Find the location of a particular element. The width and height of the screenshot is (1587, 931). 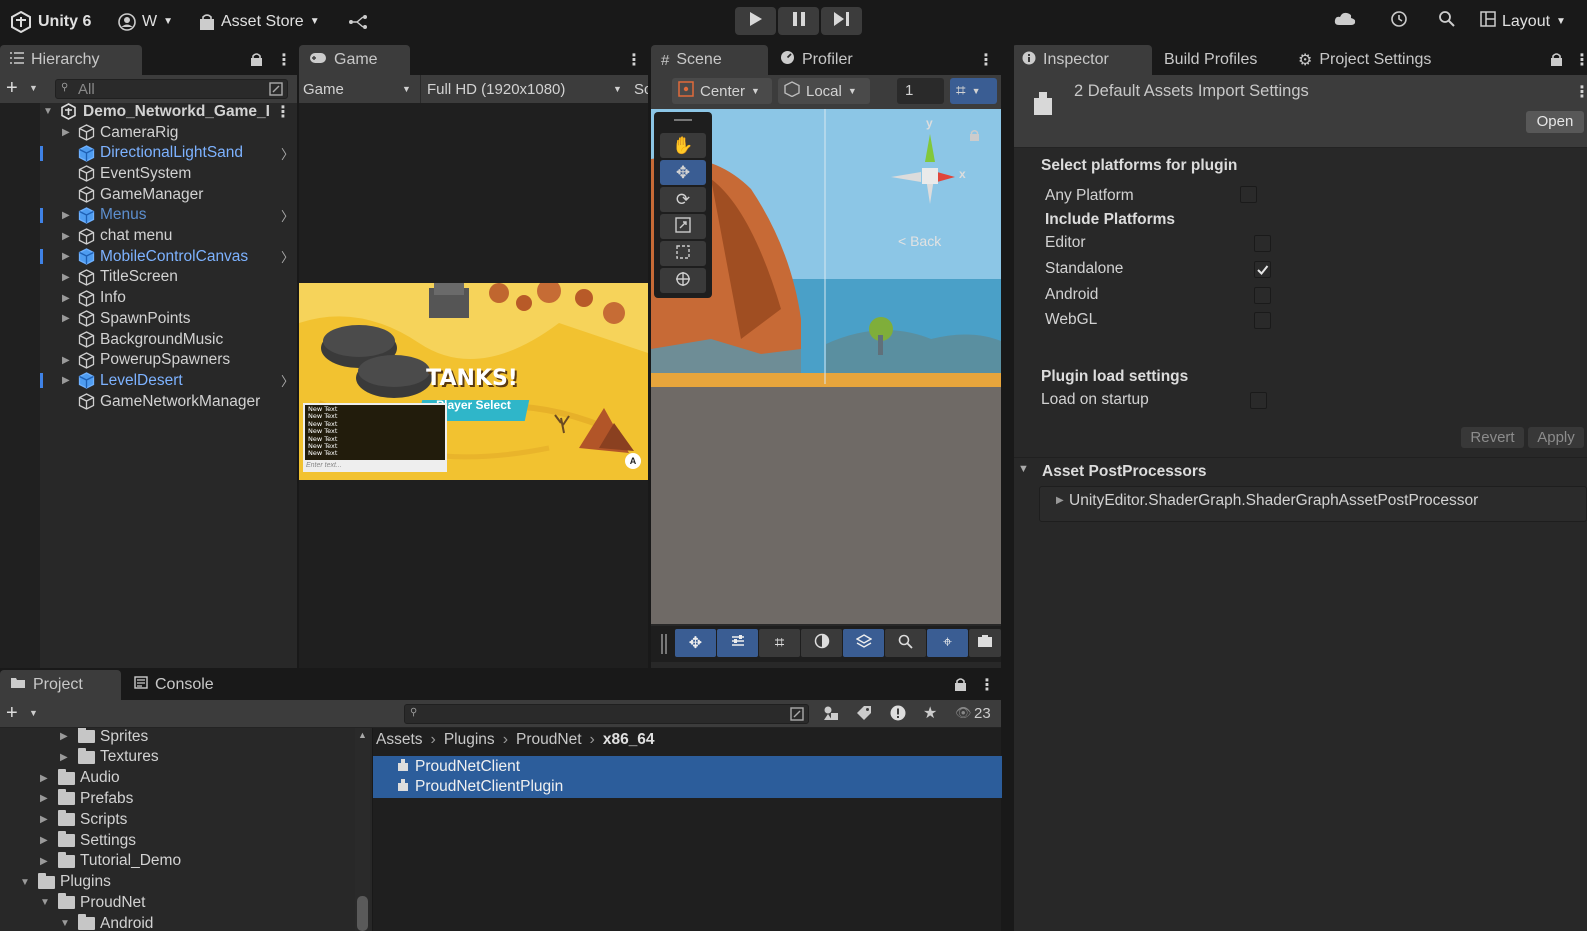

version-control-button is located at coordinates (358, 21).